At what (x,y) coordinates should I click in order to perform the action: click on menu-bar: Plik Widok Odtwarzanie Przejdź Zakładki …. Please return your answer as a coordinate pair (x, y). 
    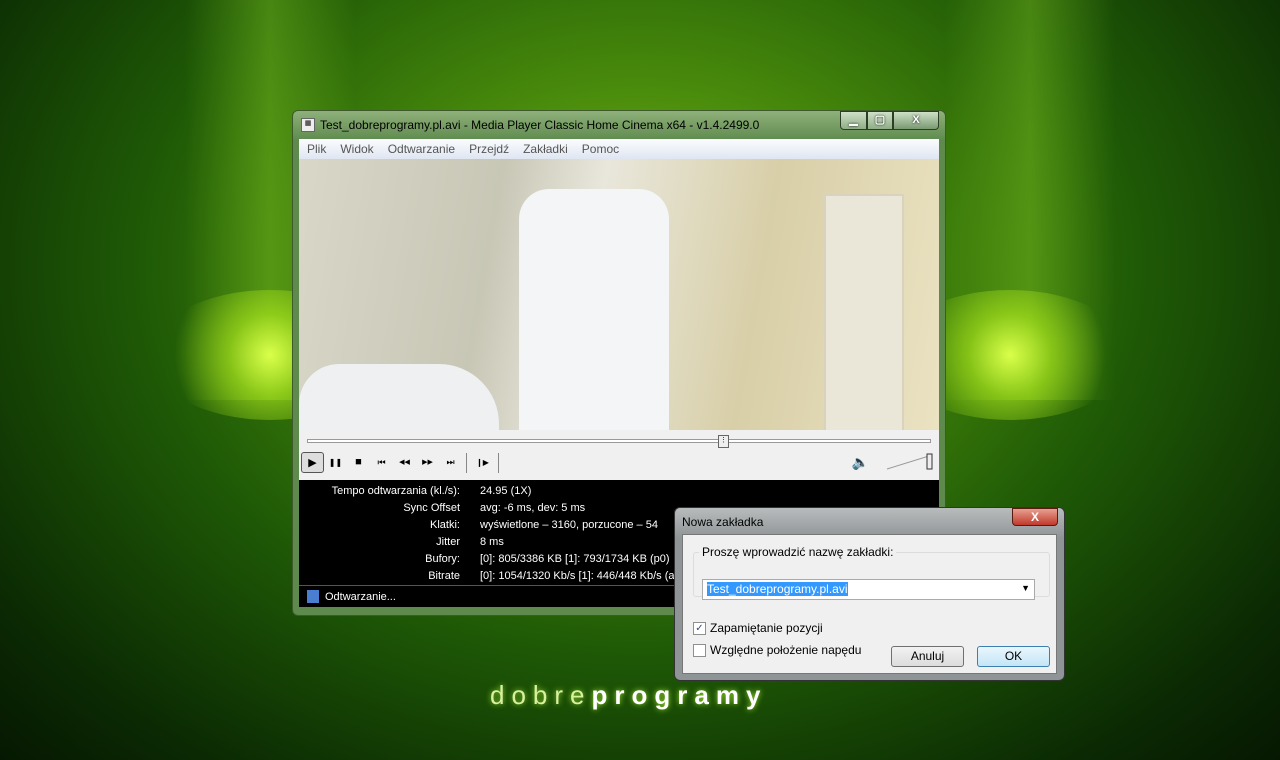
    Looking at the image, I should click on (619, 149).